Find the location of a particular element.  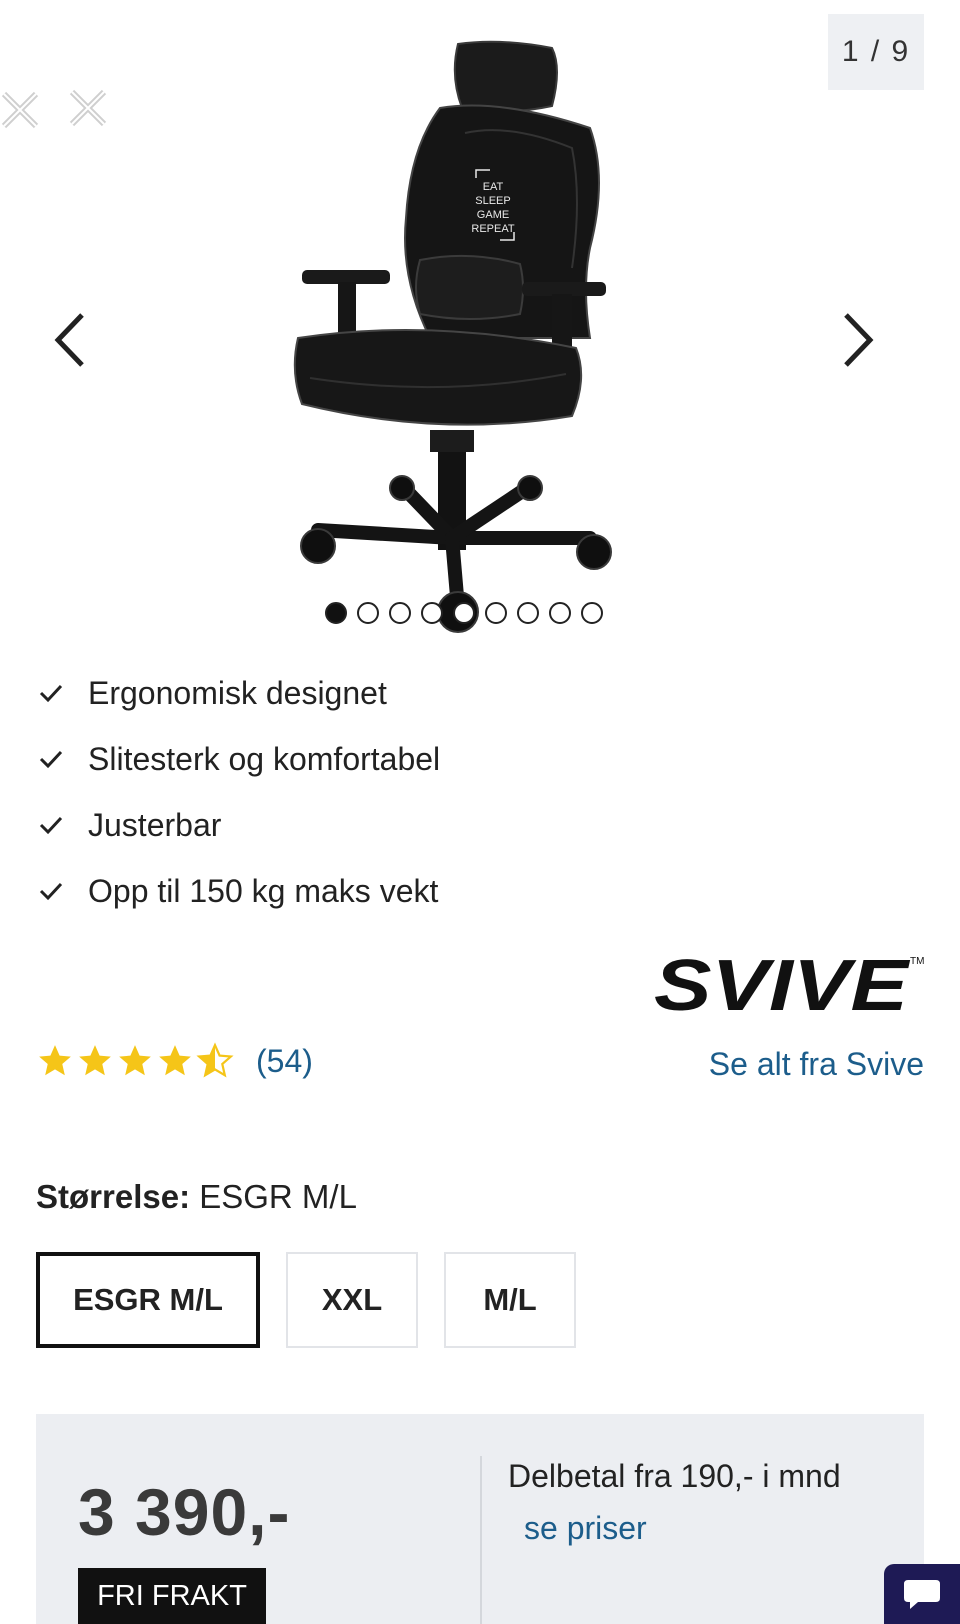

feature-item: Slitesterk og komfortabel is located at coordinates (238, 759).